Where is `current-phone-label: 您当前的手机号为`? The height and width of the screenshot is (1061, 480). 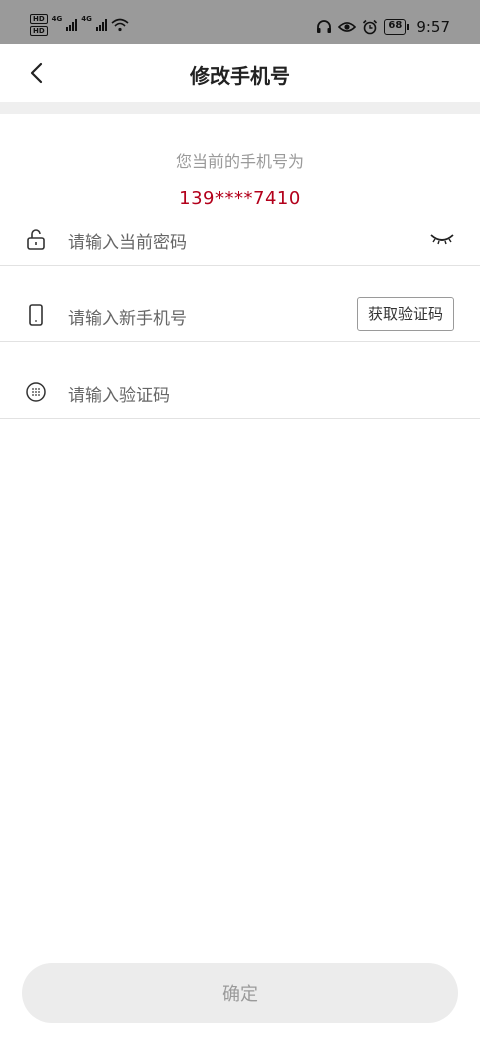
current-phone-label: 您当前的手机号为 is located at coordinates (239, 161).